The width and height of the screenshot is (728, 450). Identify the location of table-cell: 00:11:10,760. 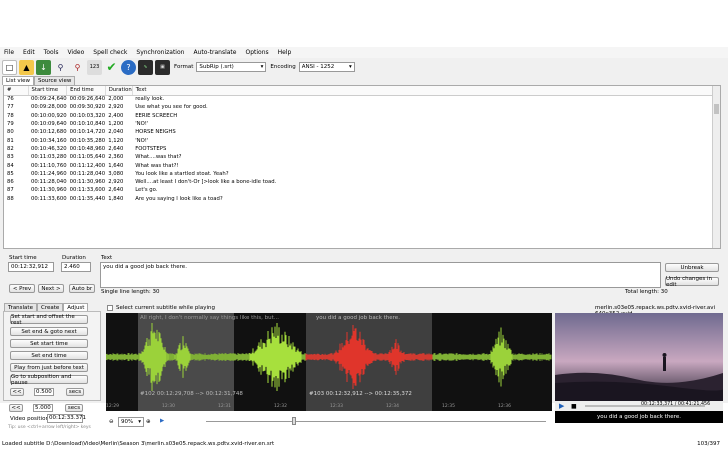
(49, 165).